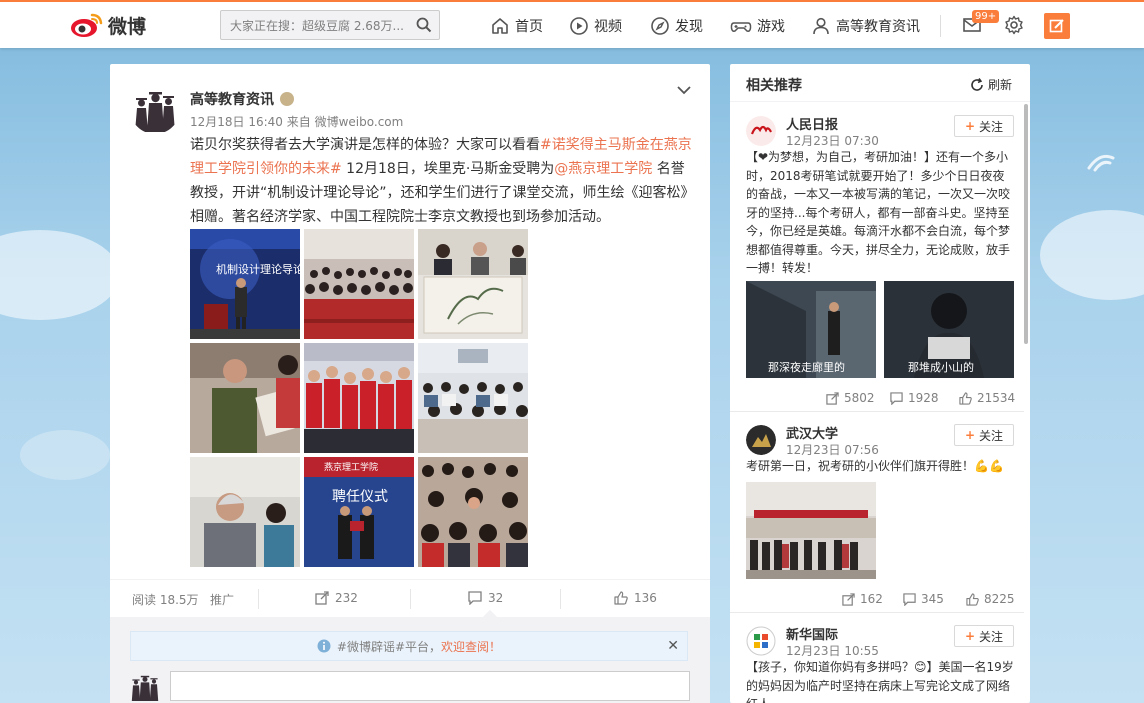  What do you see at coordinates (296, 121) in the screenshot?
I see `post-meta: 12月18日 16:40 来自 微博weibo.com` at bounding box center [296, 121].